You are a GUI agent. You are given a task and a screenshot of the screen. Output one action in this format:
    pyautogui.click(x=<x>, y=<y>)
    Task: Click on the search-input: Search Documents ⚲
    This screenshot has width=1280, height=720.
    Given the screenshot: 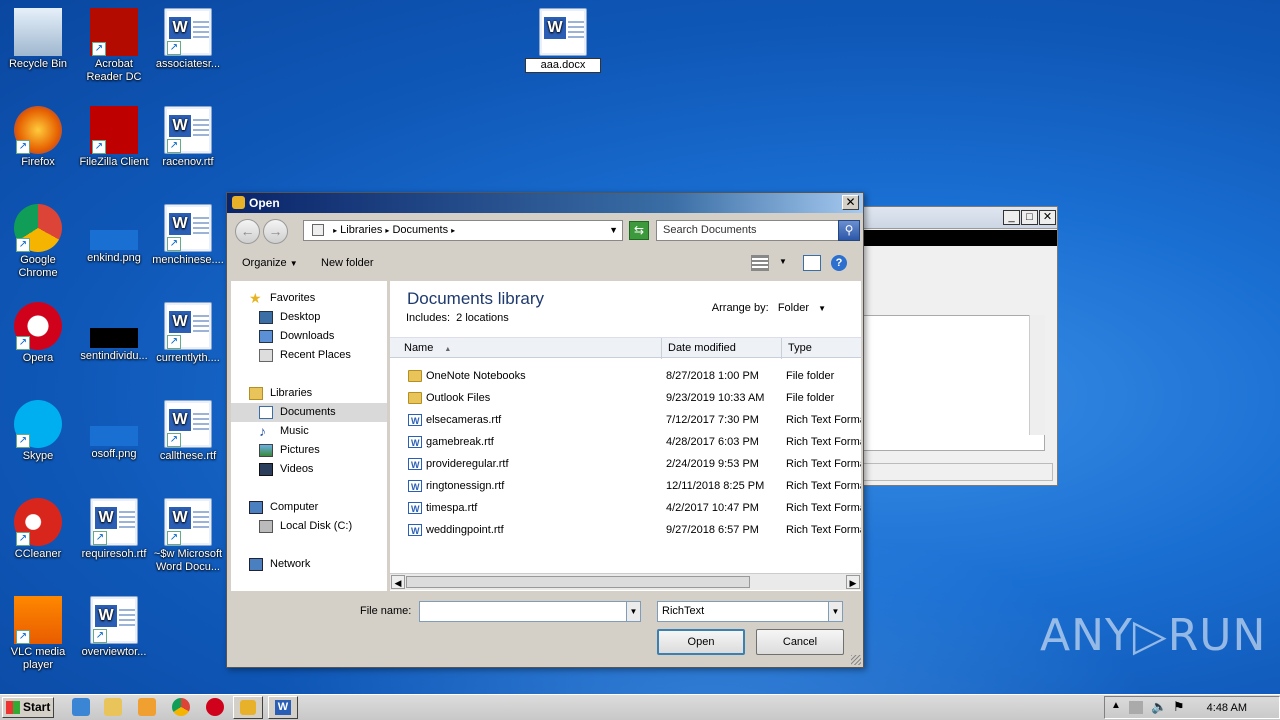 What is the action you would take?
    pyautogui.click(x=758, y=230)
    